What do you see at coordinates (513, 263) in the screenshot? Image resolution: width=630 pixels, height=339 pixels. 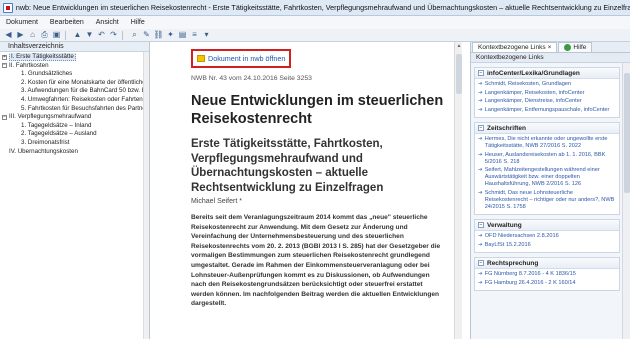 I see `section-title: Rechtsprechung` at bounding box center [513, 263].